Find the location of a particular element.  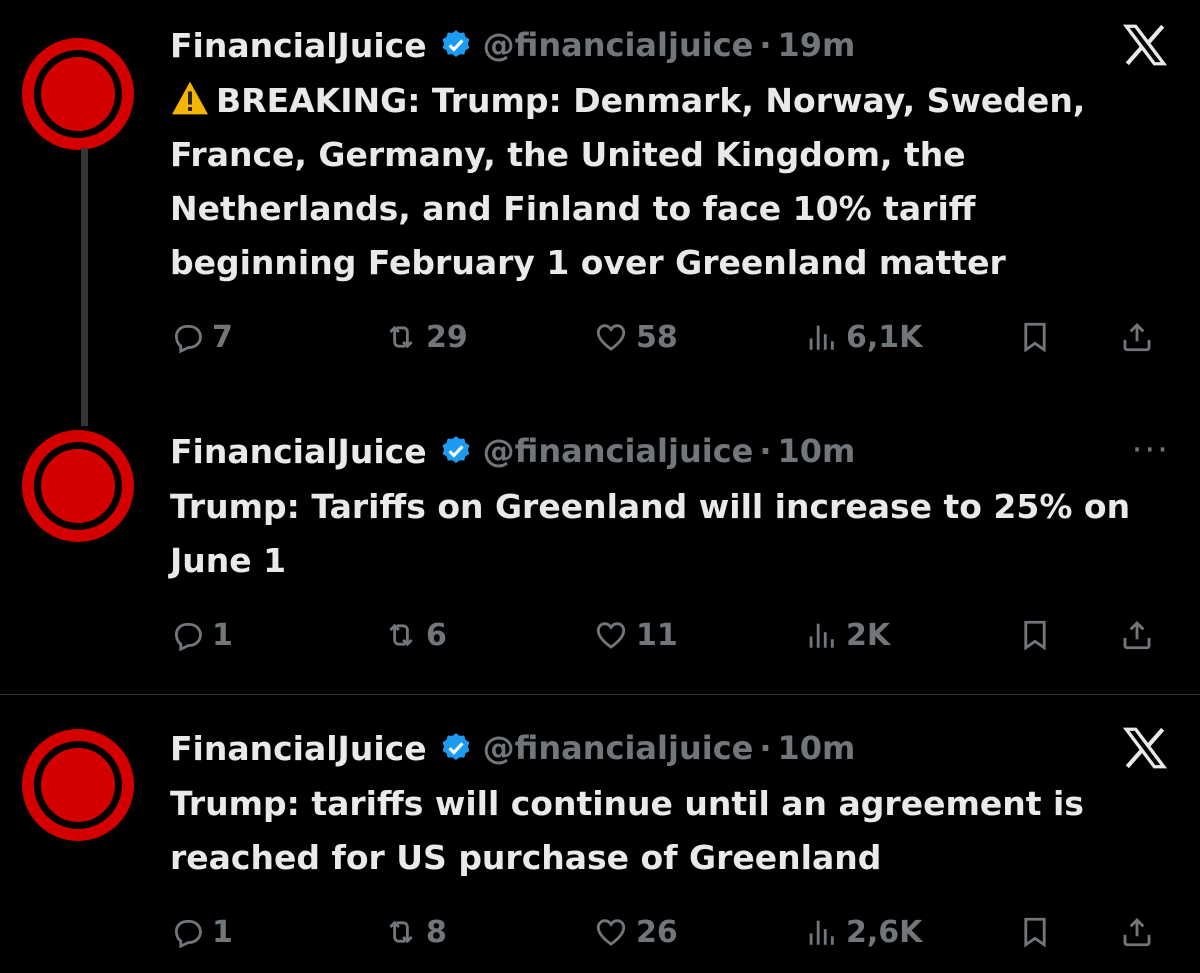

repost-button: 29 is located at coordinates (426, 337).